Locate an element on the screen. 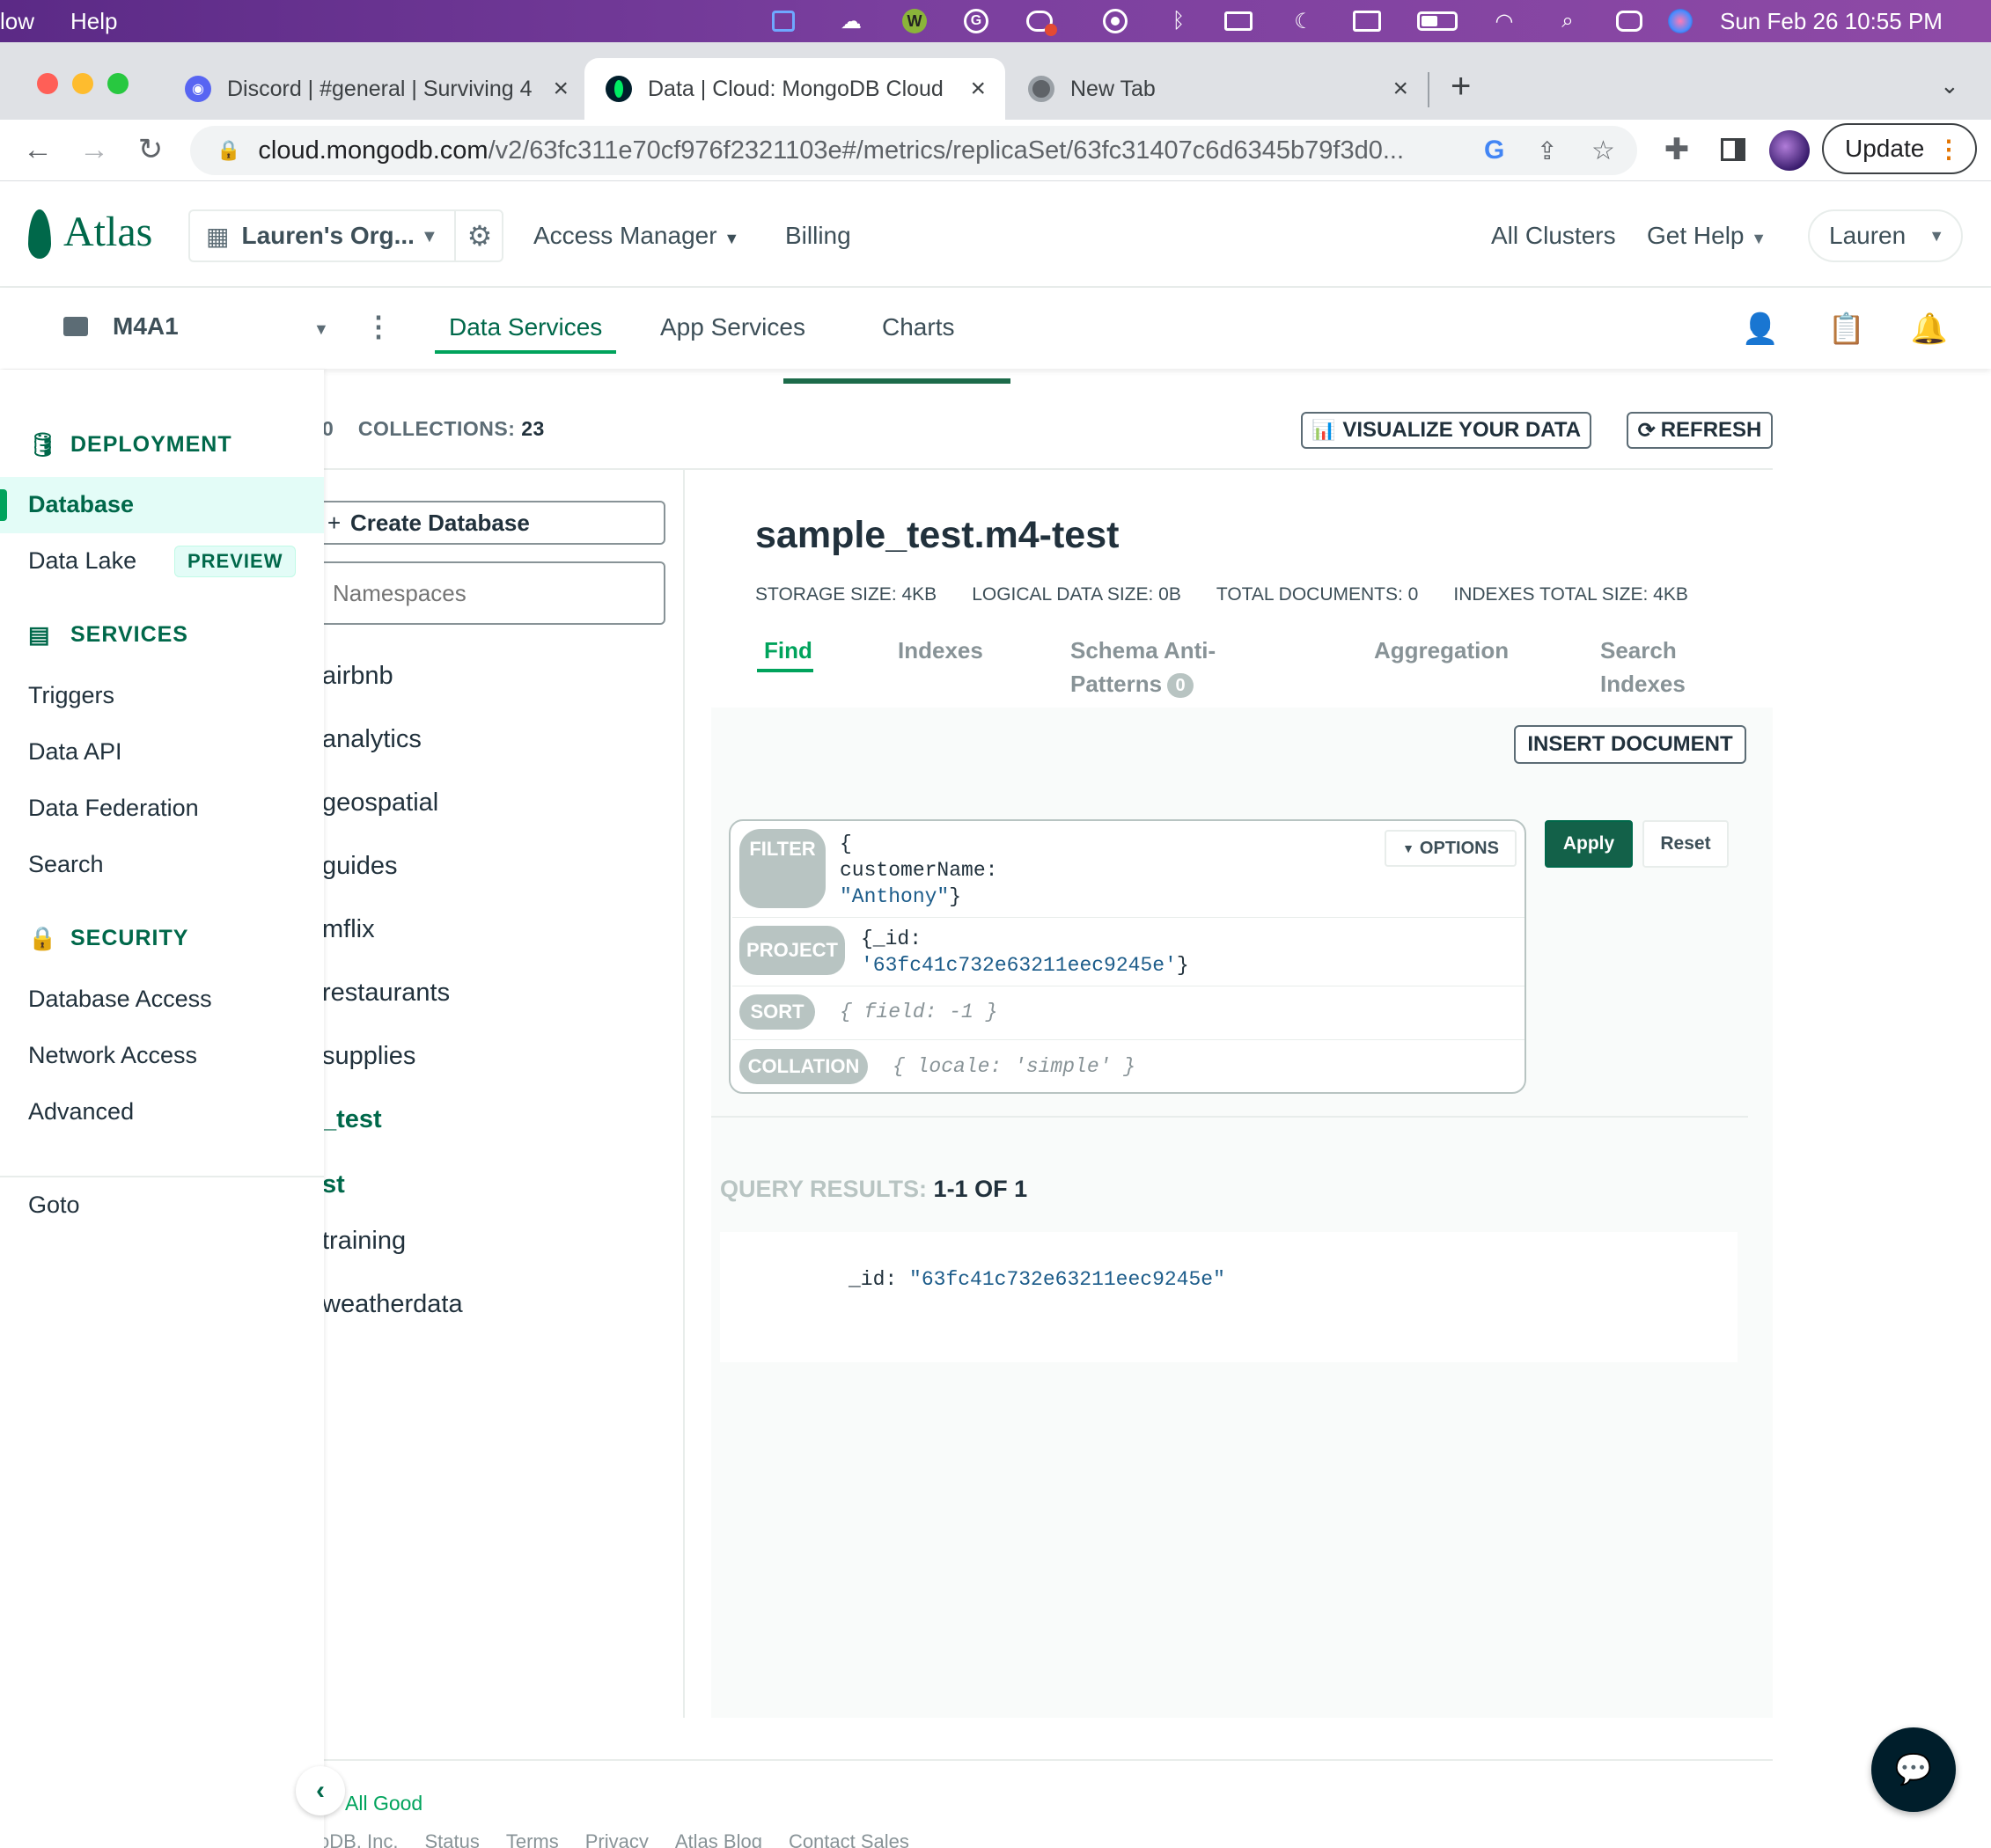 This screenshot has height=1848, width=1991. footer-link-contact-sales: Contact Sales is located at coordinates (849, 1839).